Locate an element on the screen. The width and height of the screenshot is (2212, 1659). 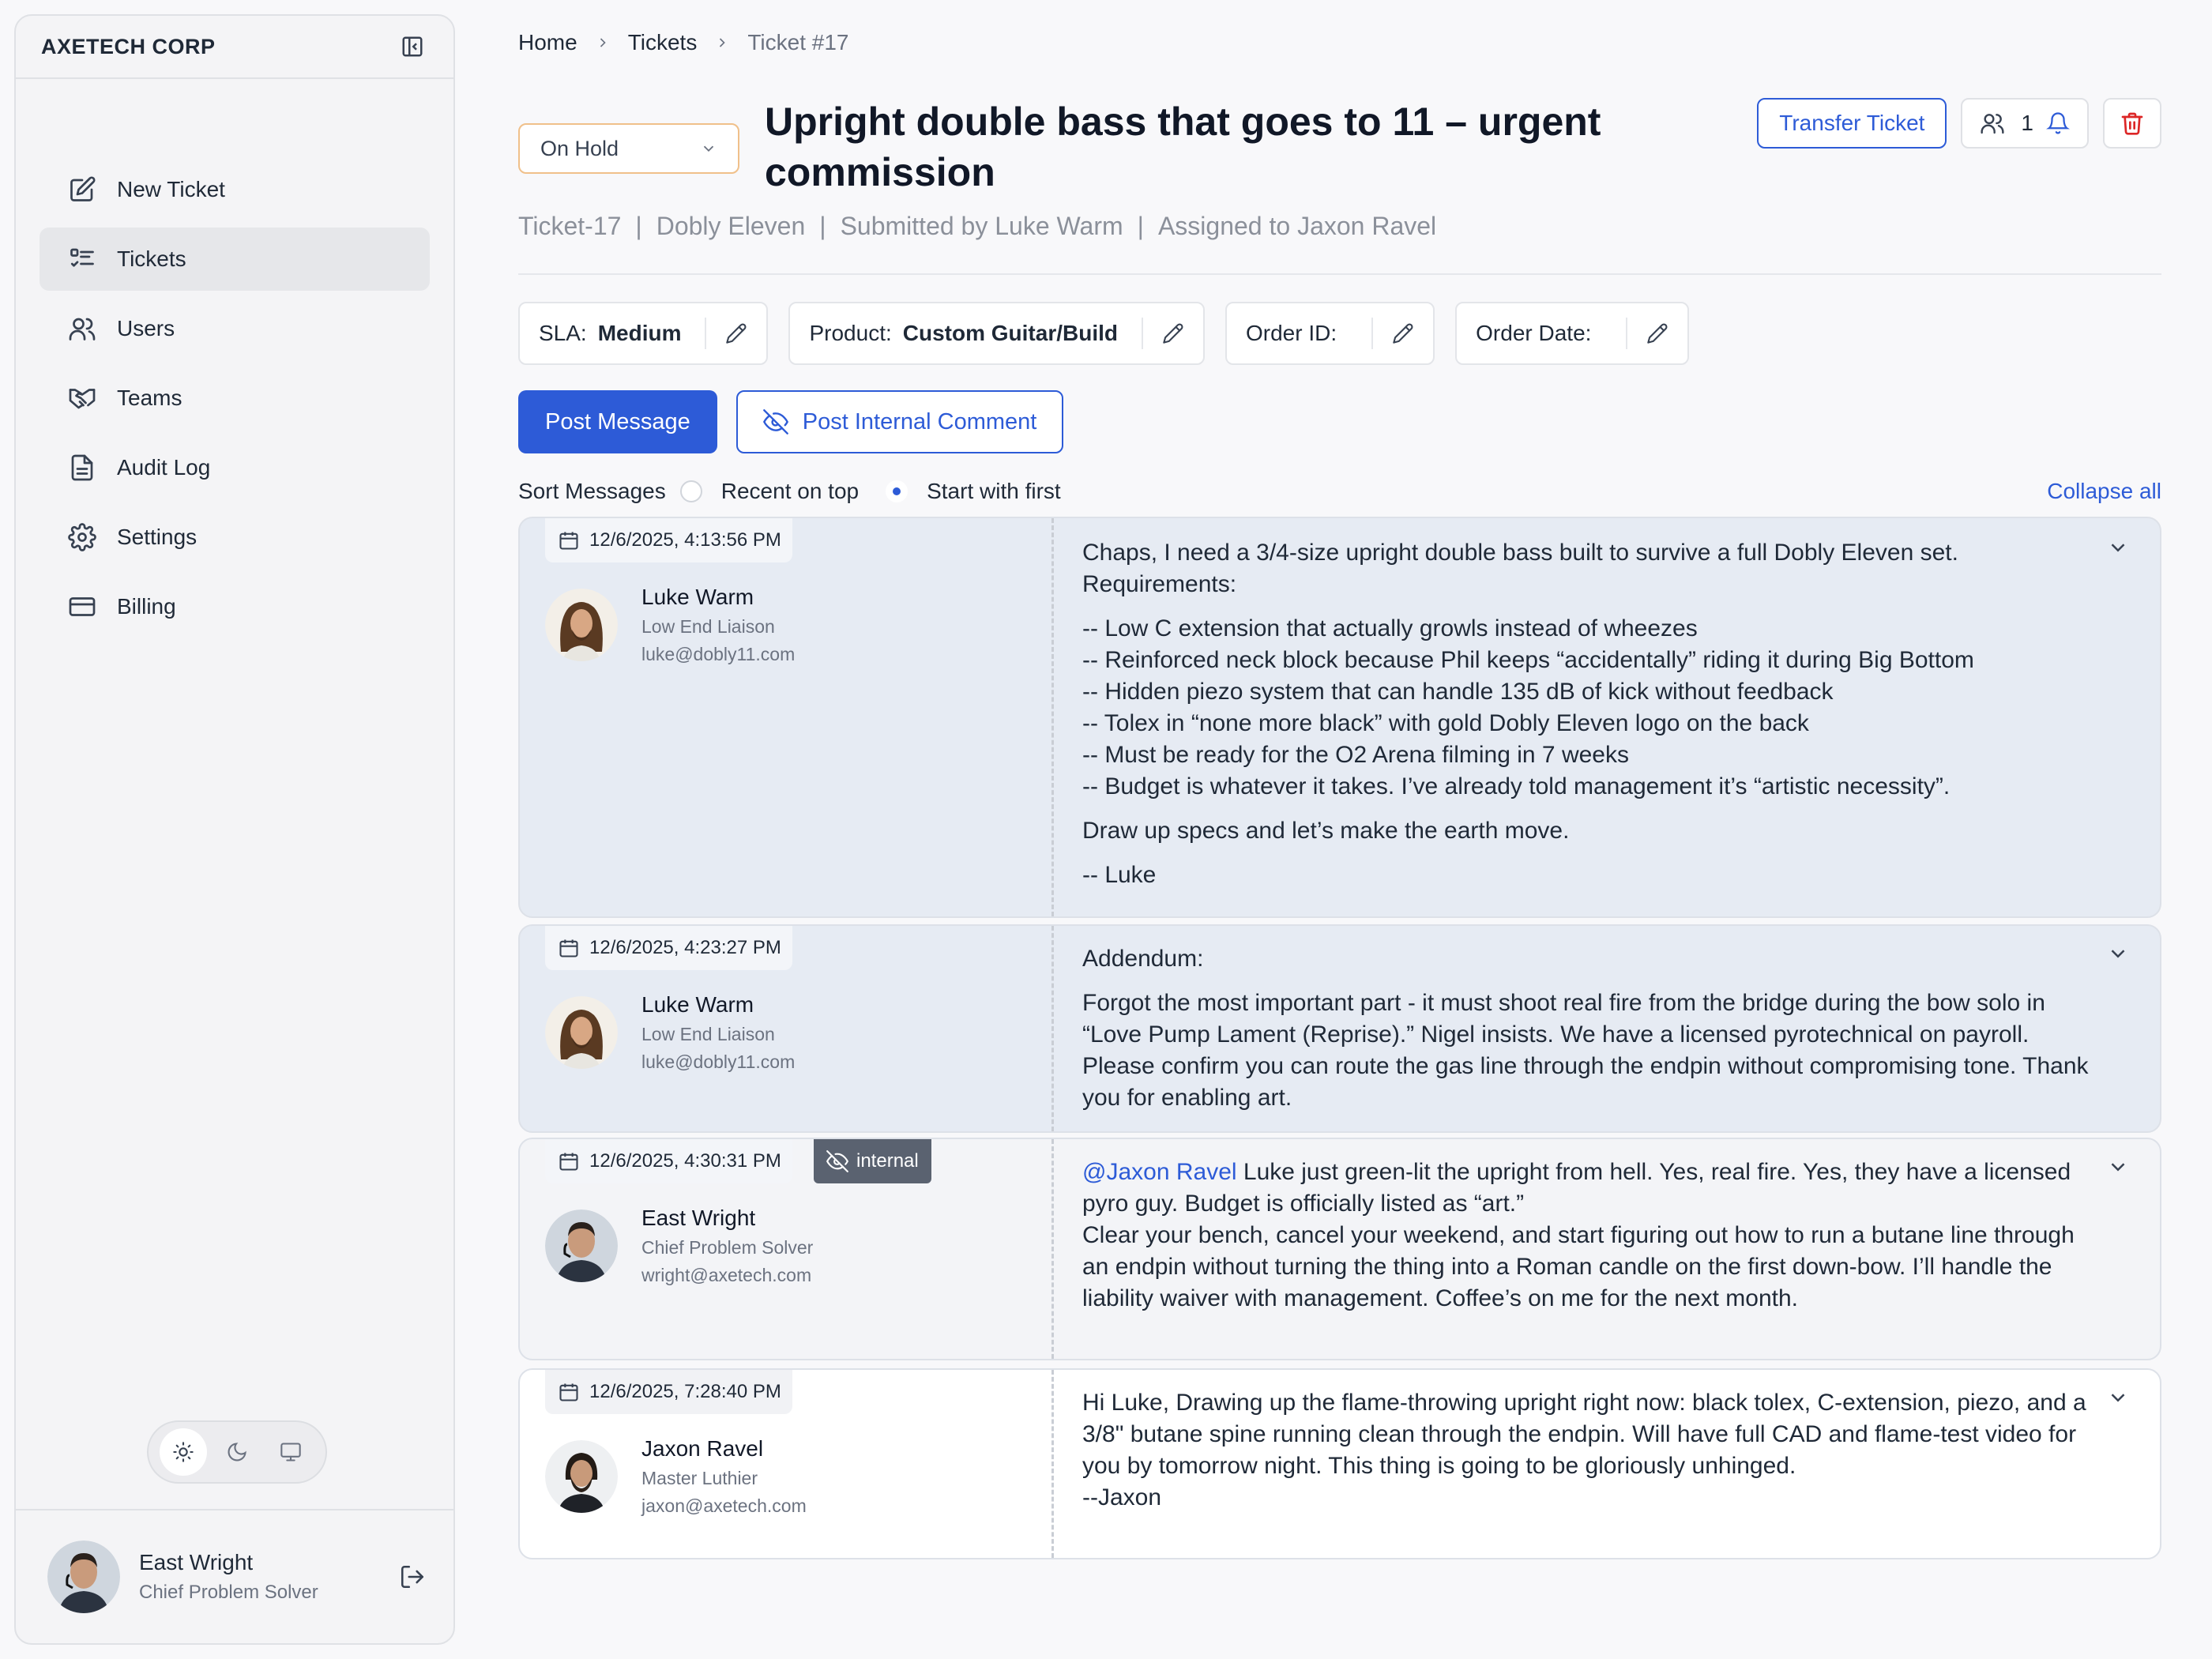
sidebar-item-label: Settings is located at coordinates (158, 537).